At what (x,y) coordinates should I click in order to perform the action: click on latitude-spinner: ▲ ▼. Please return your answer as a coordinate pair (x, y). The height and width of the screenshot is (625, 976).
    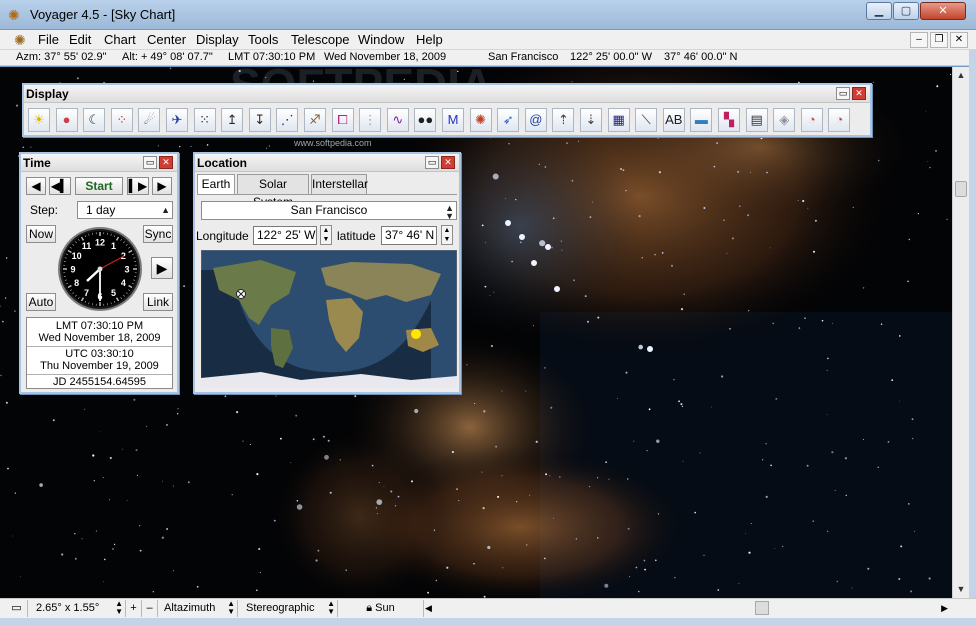
    Looking at the image, I should click on (447, 235).